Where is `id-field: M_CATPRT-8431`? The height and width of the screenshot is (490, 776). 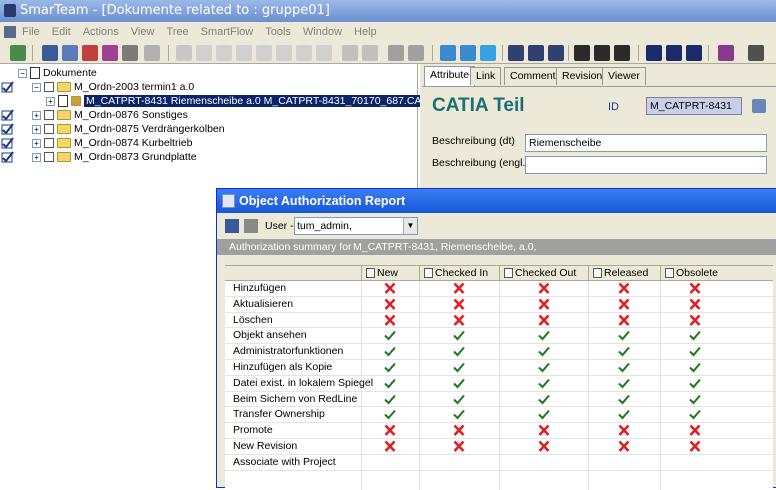 id-field: M_CATPRT-8431 is located at coordinates (694, 106).